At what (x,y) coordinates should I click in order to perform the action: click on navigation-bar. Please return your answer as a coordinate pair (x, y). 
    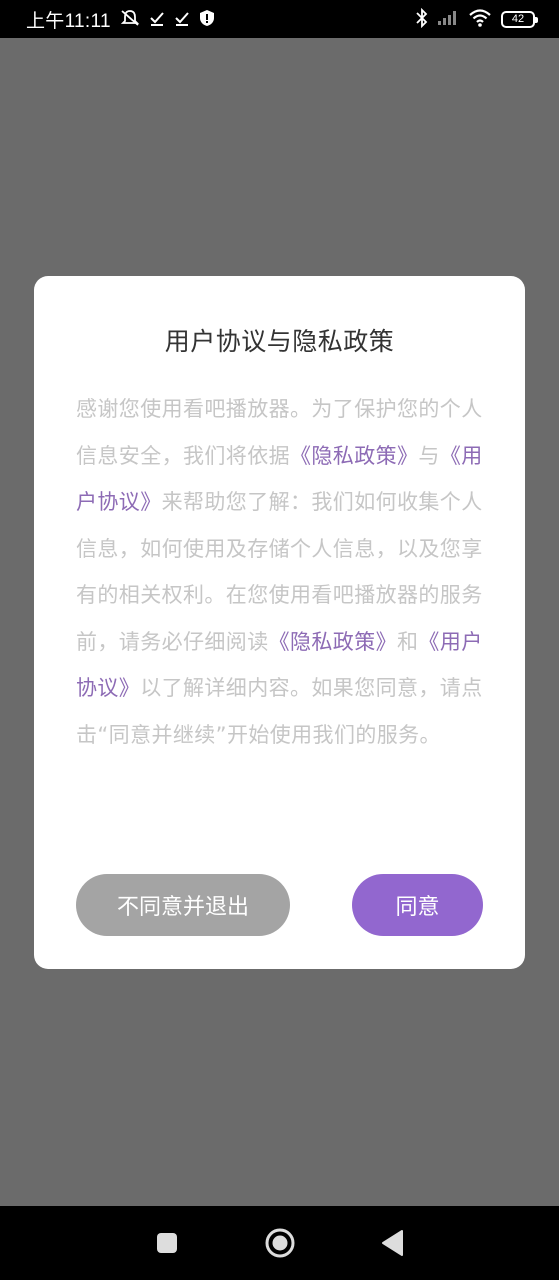
    Looking at the image, I should click on (279, 1243).